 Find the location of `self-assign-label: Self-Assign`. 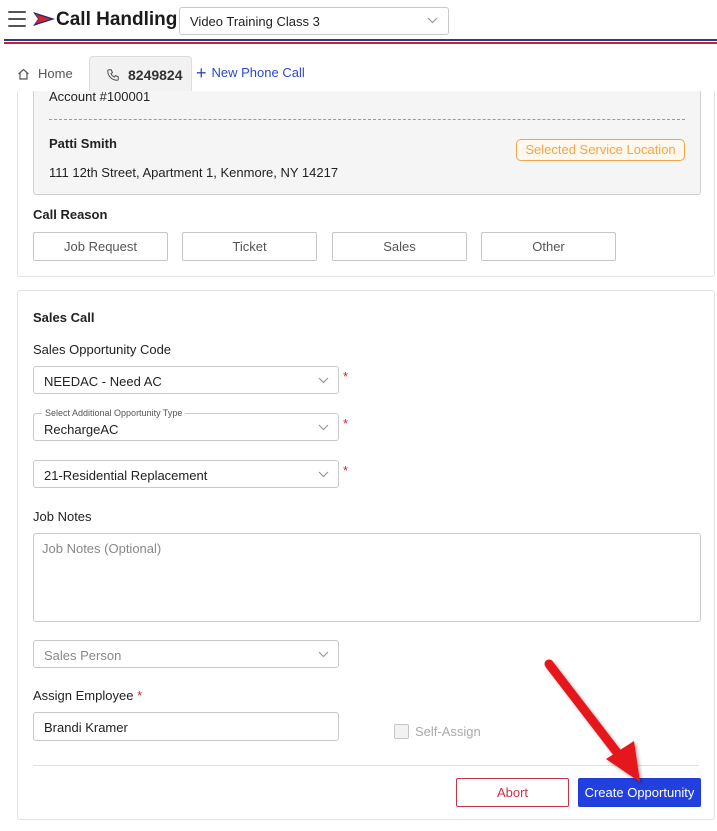

self-assign-label: Self-Assign is located at coordinates (448, 731).